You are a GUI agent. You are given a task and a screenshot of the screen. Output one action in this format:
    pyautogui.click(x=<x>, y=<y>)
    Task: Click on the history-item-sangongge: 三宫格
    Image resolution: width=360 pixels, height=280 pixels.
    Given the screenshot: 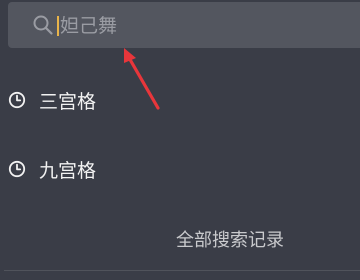 What is the action you would take?
    pyautogui.click(x=52, y=100)
    